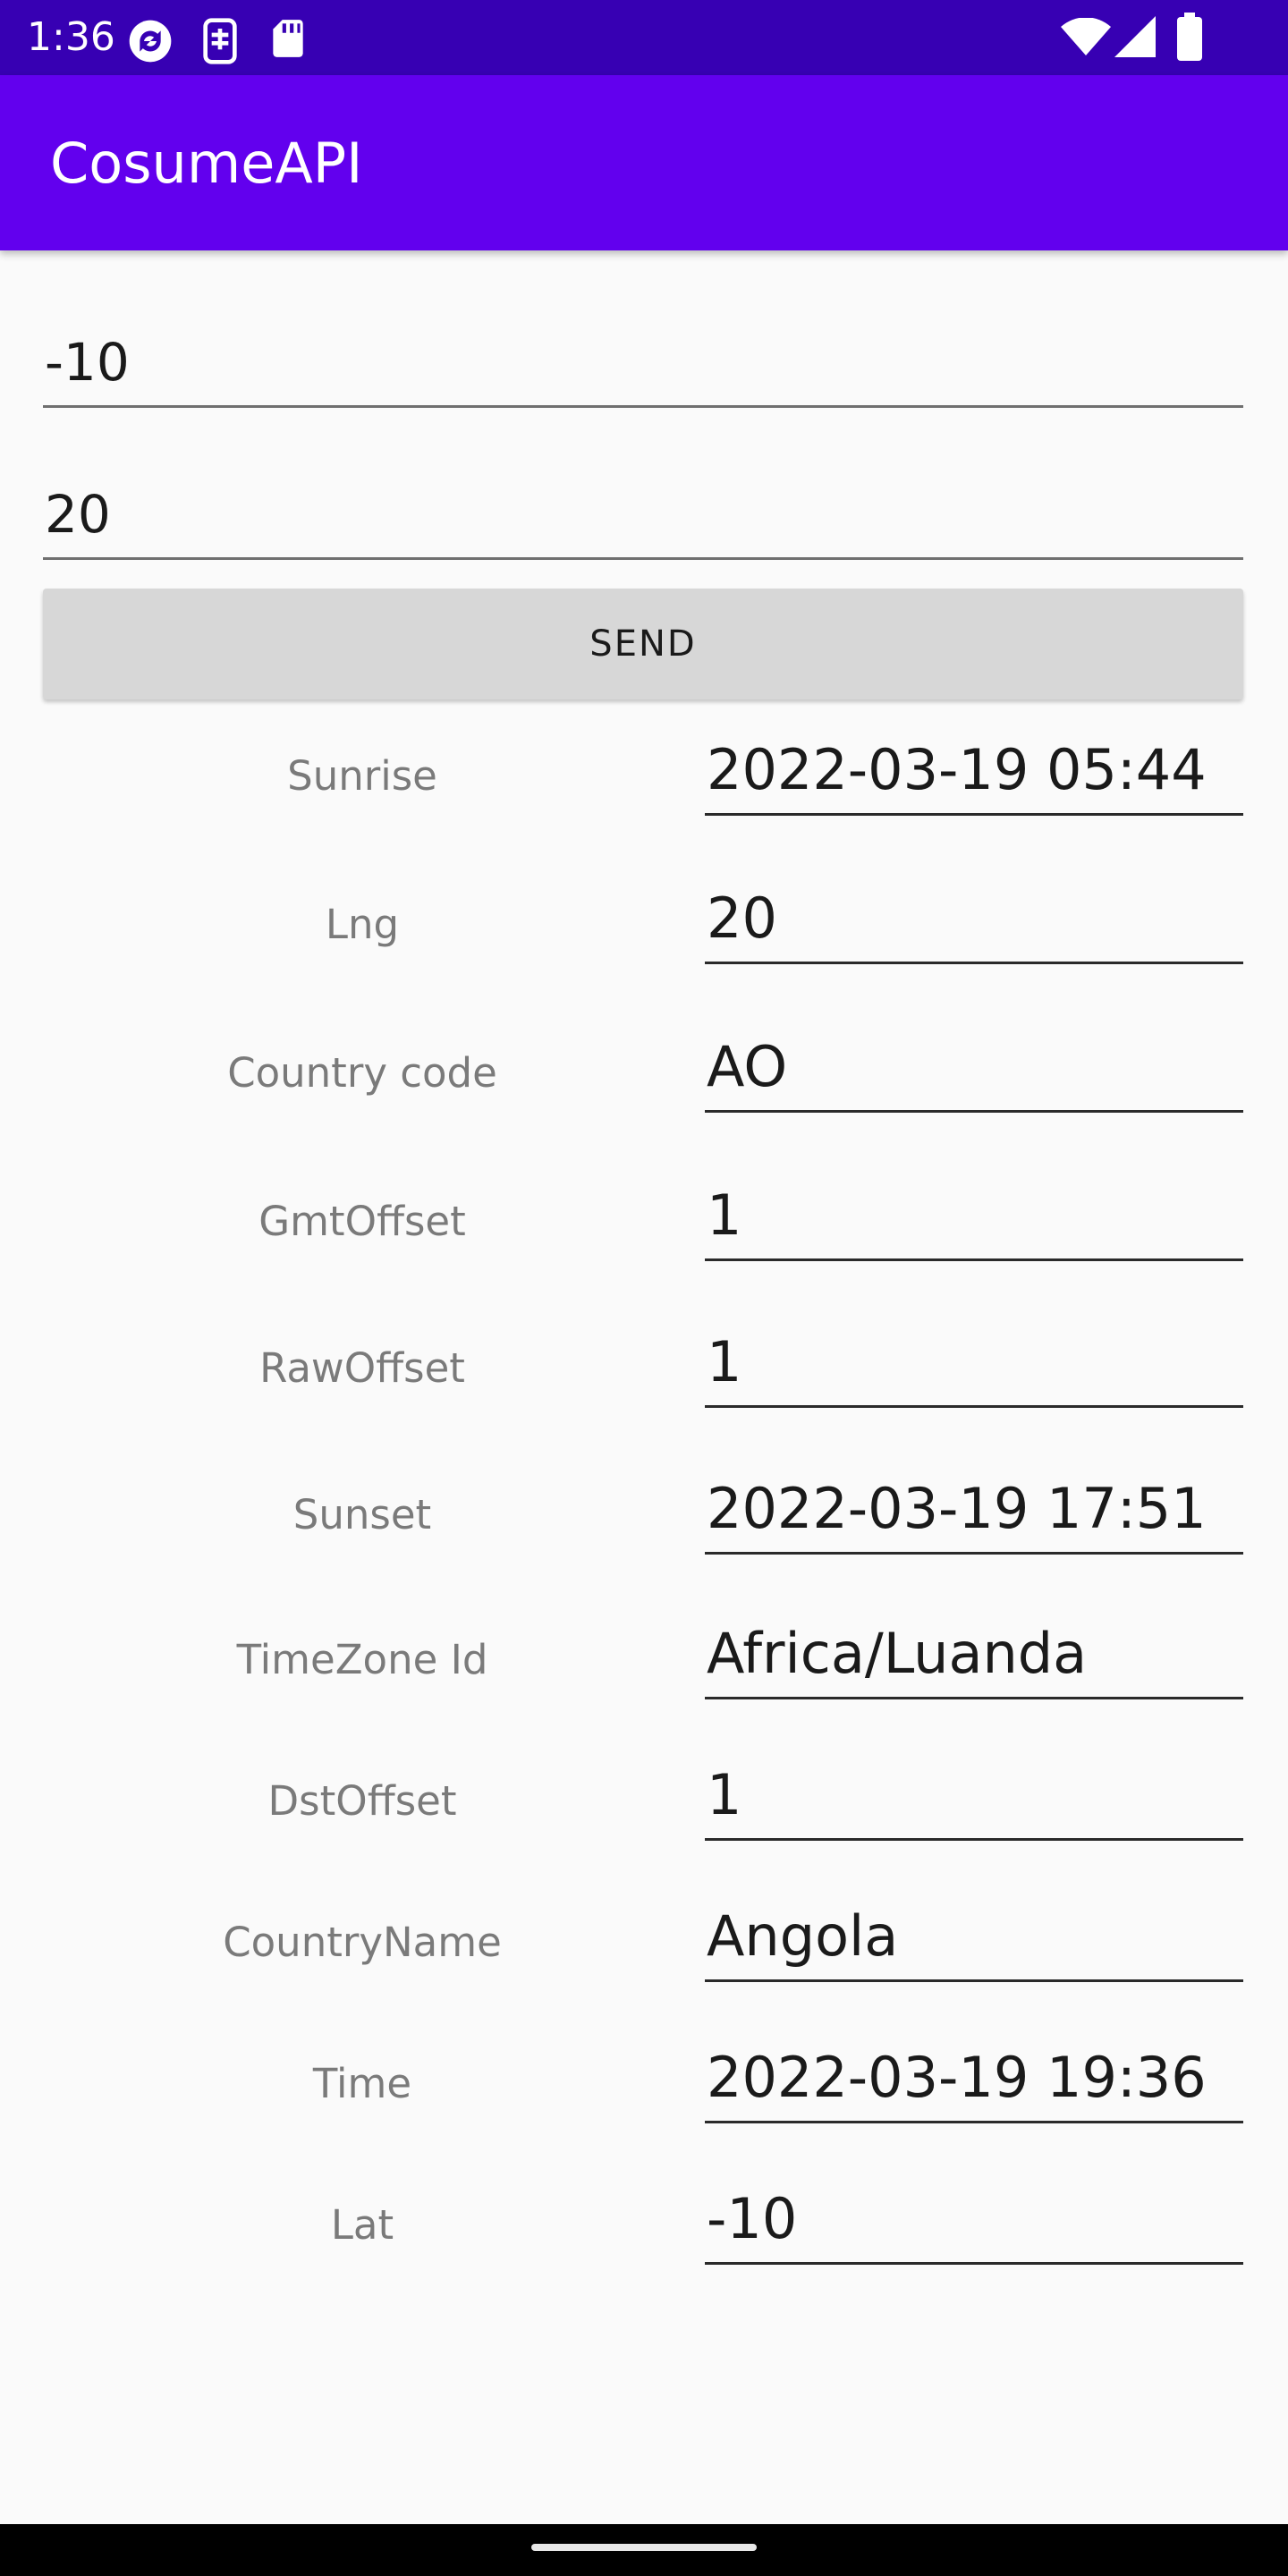 This screenshot has width=1288, height=2576. I want to click on result-value: 2022-03-19 17:51, so click(974, 1512).